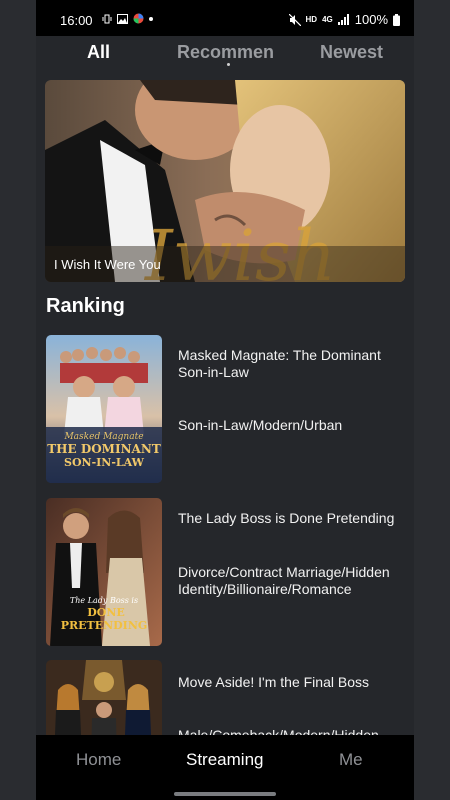 Image resolution: width=450 pixels, height=800 pixels. I want to click on cover-text-2: THE DOMINANT, so click(104, 449).